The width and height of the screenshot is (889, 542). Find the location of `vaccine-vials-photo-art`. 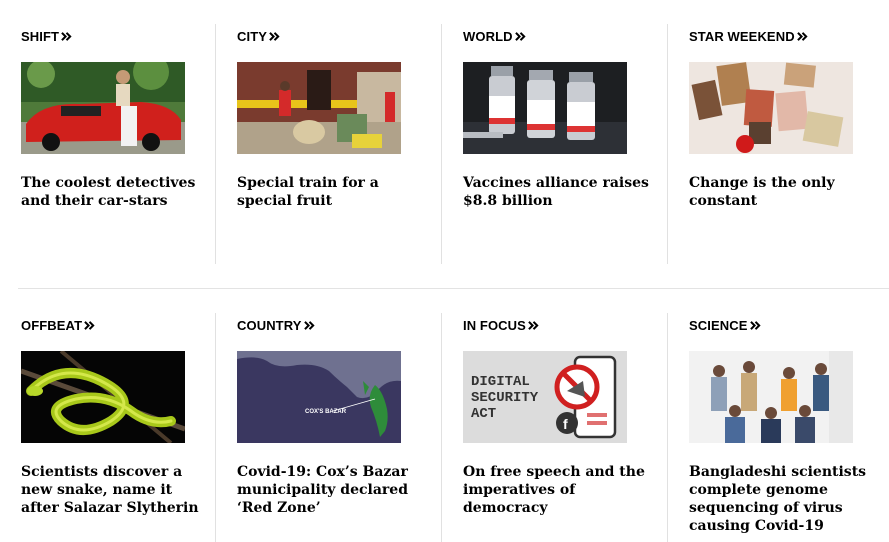

vaccine-vials-photo-art is located at coordinates (545, 107).